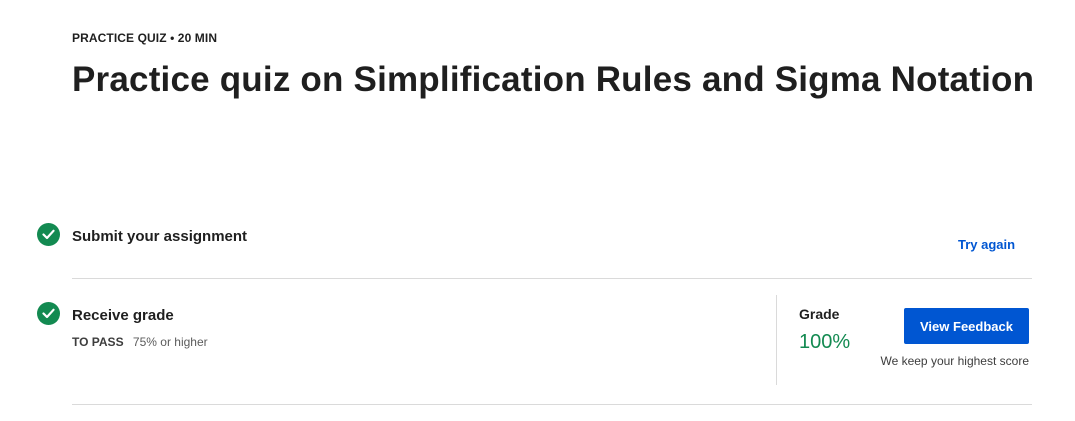  What do you see at coordinates (160, 236) in the screenshot?
I see `step-submit-title: Submit your assignment` at bounding box center [160, 236].